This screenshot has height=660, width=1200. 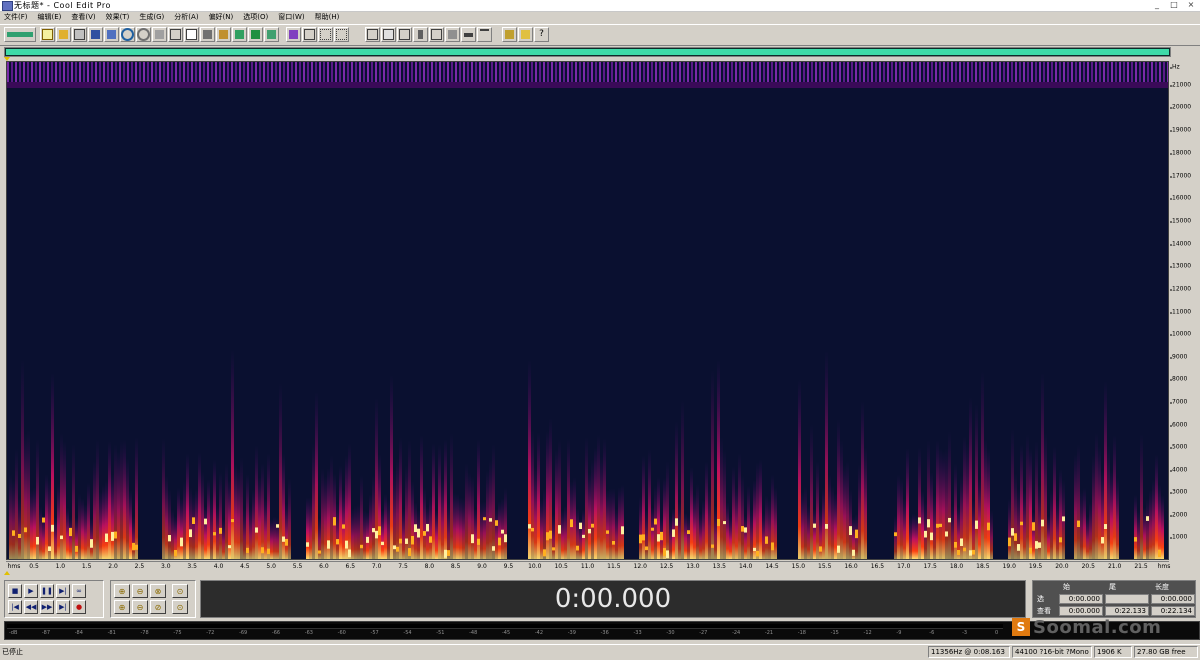 I want to click on close-file-icon, so click(x=79, y=34).